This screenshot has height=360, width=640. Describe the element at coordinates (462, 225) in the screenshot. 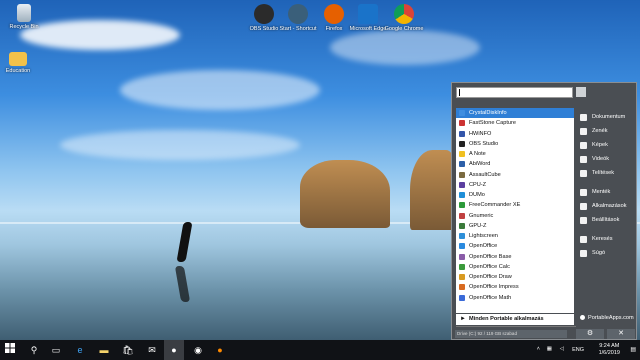

I see `gpuz-icon` at that location.